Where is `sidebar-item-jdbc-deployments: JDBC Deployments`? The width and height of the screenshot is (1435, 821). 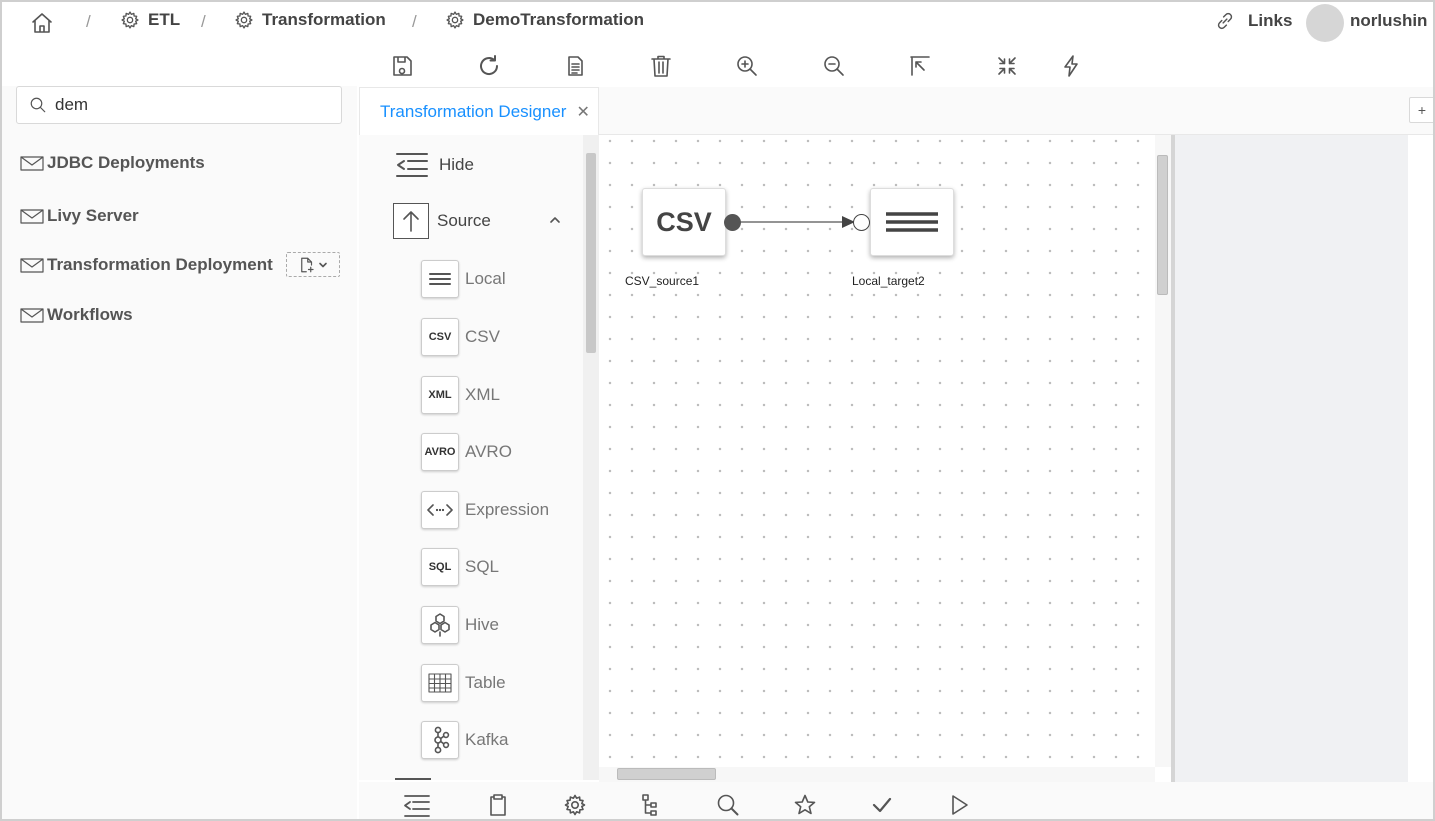
sidebar-item-jdbc-deployments: JDBC Deployments is located at coordinates (112, 163).